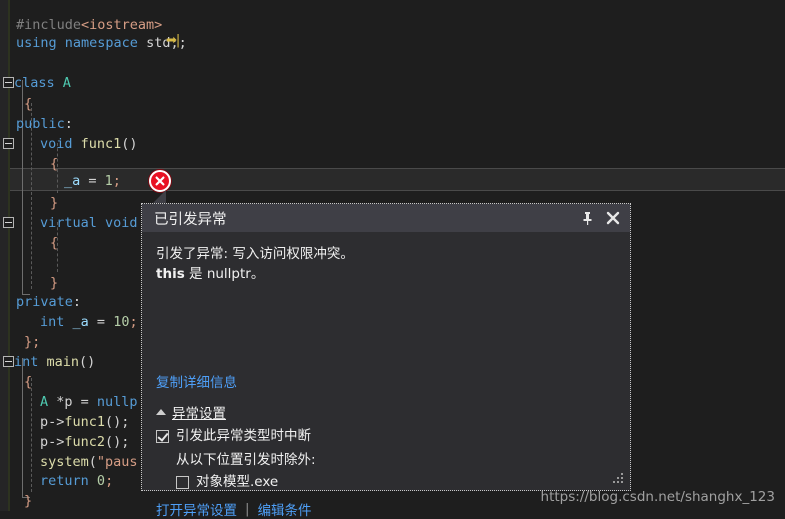 The height and width of the screenshot is (519, 785). Describe the element at coordinates (285, 509) in the screenshot. I see `edit-conditions-link: 编辑条件` at that location.